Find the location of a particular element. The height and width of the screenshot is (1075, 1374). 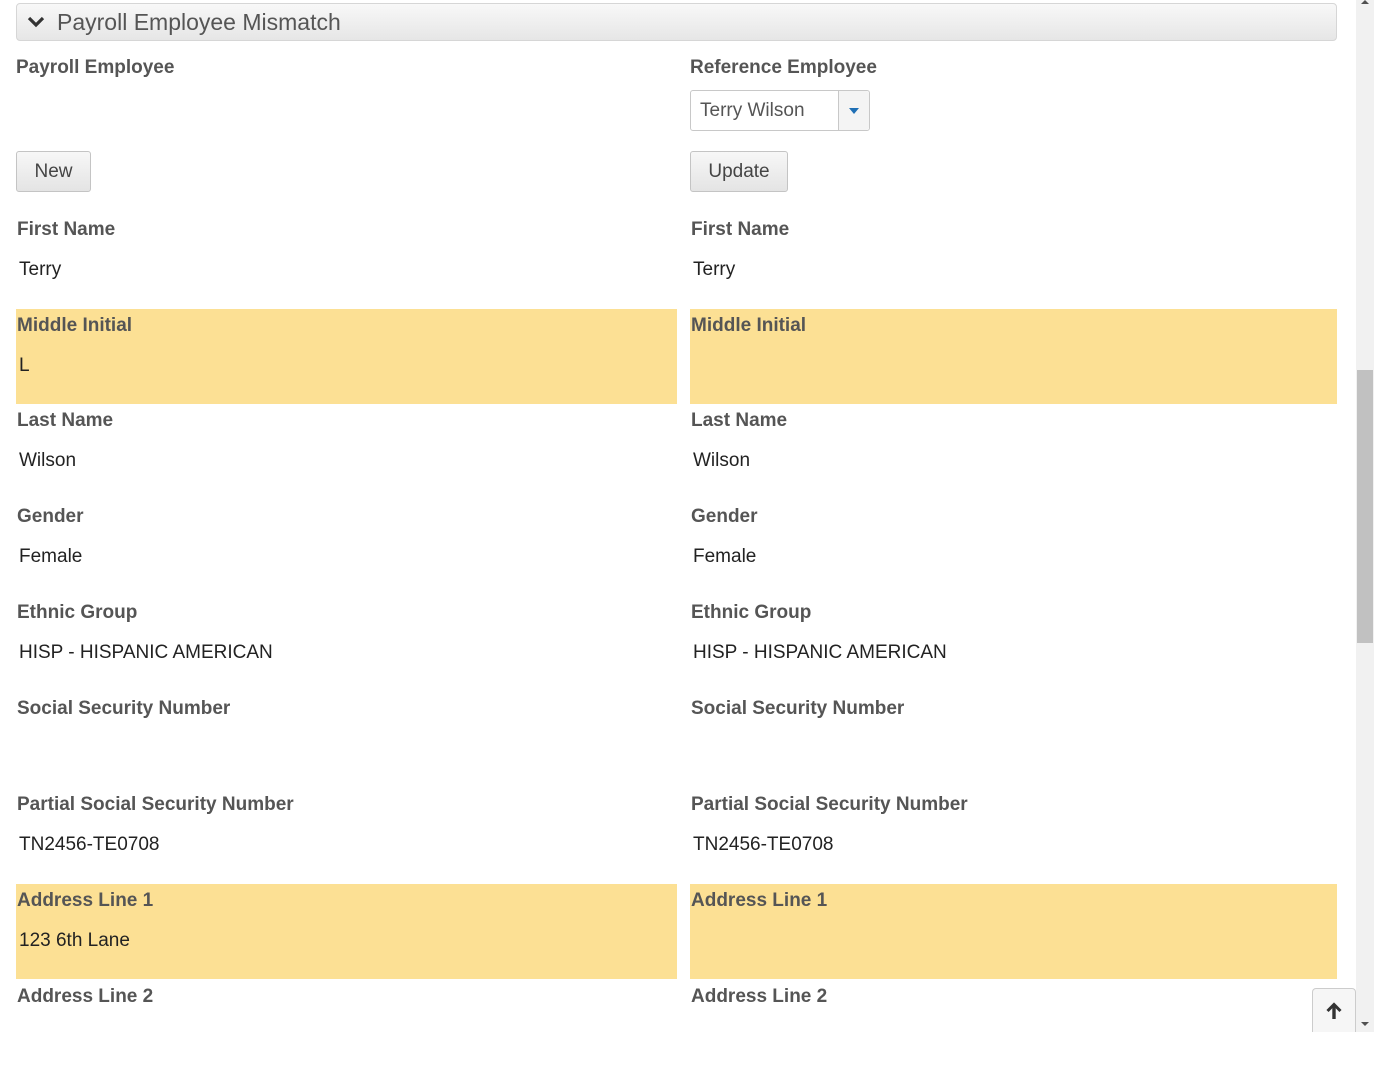

arrow-up-icon is located at coordinates (1334, 1010).